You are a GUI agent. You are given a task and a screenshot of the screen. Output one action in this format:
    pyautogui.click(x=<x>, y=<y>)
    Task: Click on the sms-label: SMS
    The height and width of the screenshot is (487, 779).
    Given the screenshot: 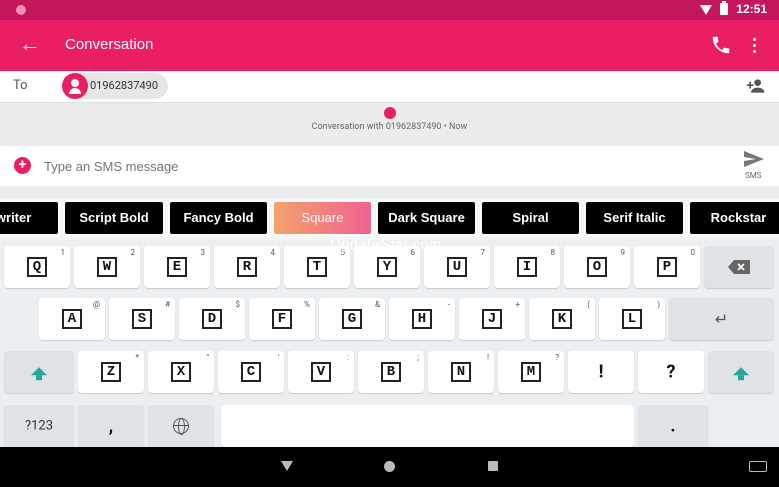 What is the action you would take?
    pyautogui.click(x=753, y=175)
    